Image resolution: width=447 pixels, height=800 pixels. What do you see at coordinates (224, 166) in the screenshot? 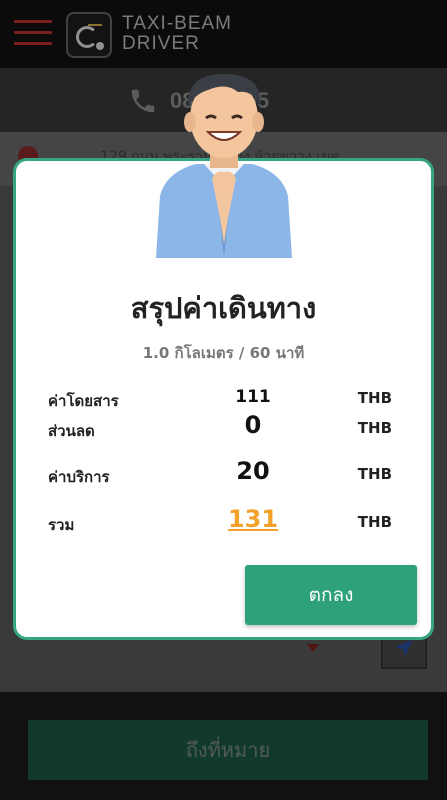
I see `driver-greeting-avatar` at bounding box center [224, 166].